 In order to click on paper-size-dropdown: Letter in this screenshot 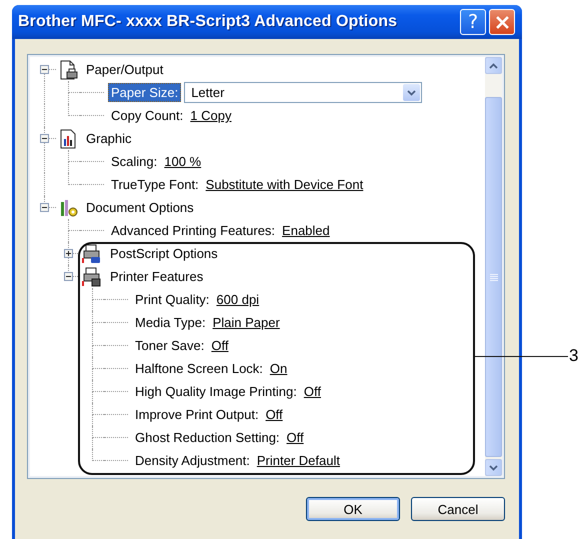, I will do `click(303, 92)`.